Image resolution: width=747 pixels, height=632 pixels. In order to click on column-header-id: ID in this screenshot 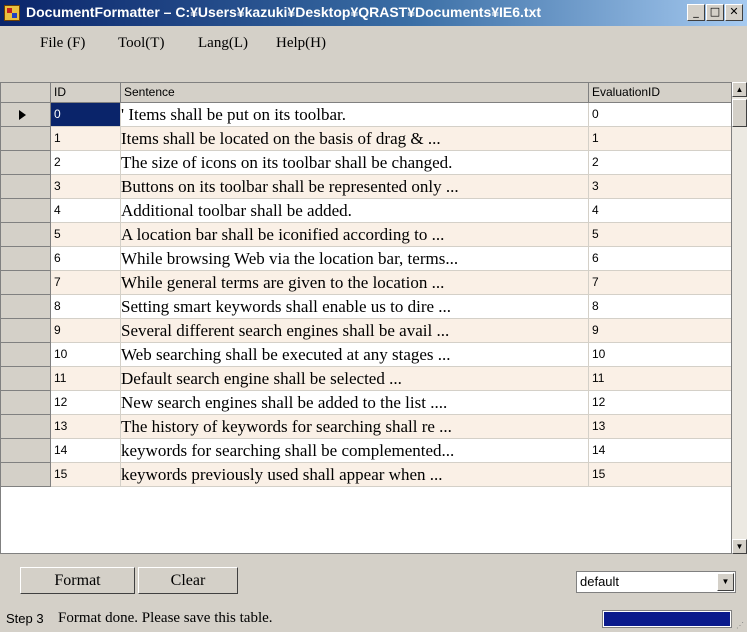, I will do `click(86, 93)`.